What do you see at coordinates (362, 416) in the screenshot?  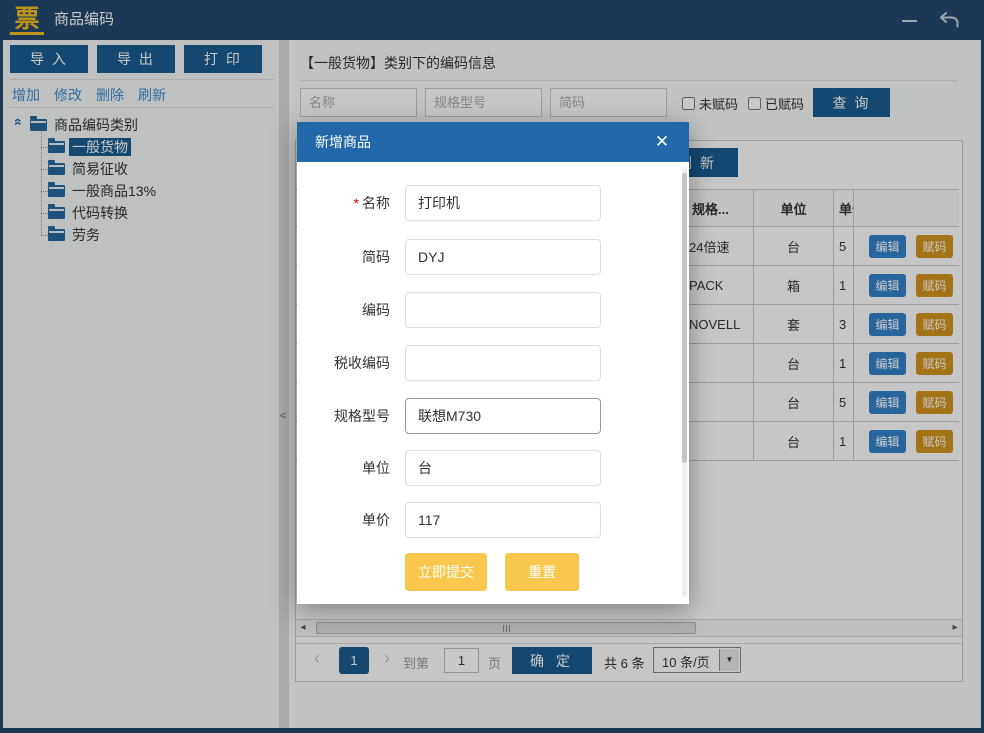 I see `spec-label: 规格型号` at bounding box center [362, 416].